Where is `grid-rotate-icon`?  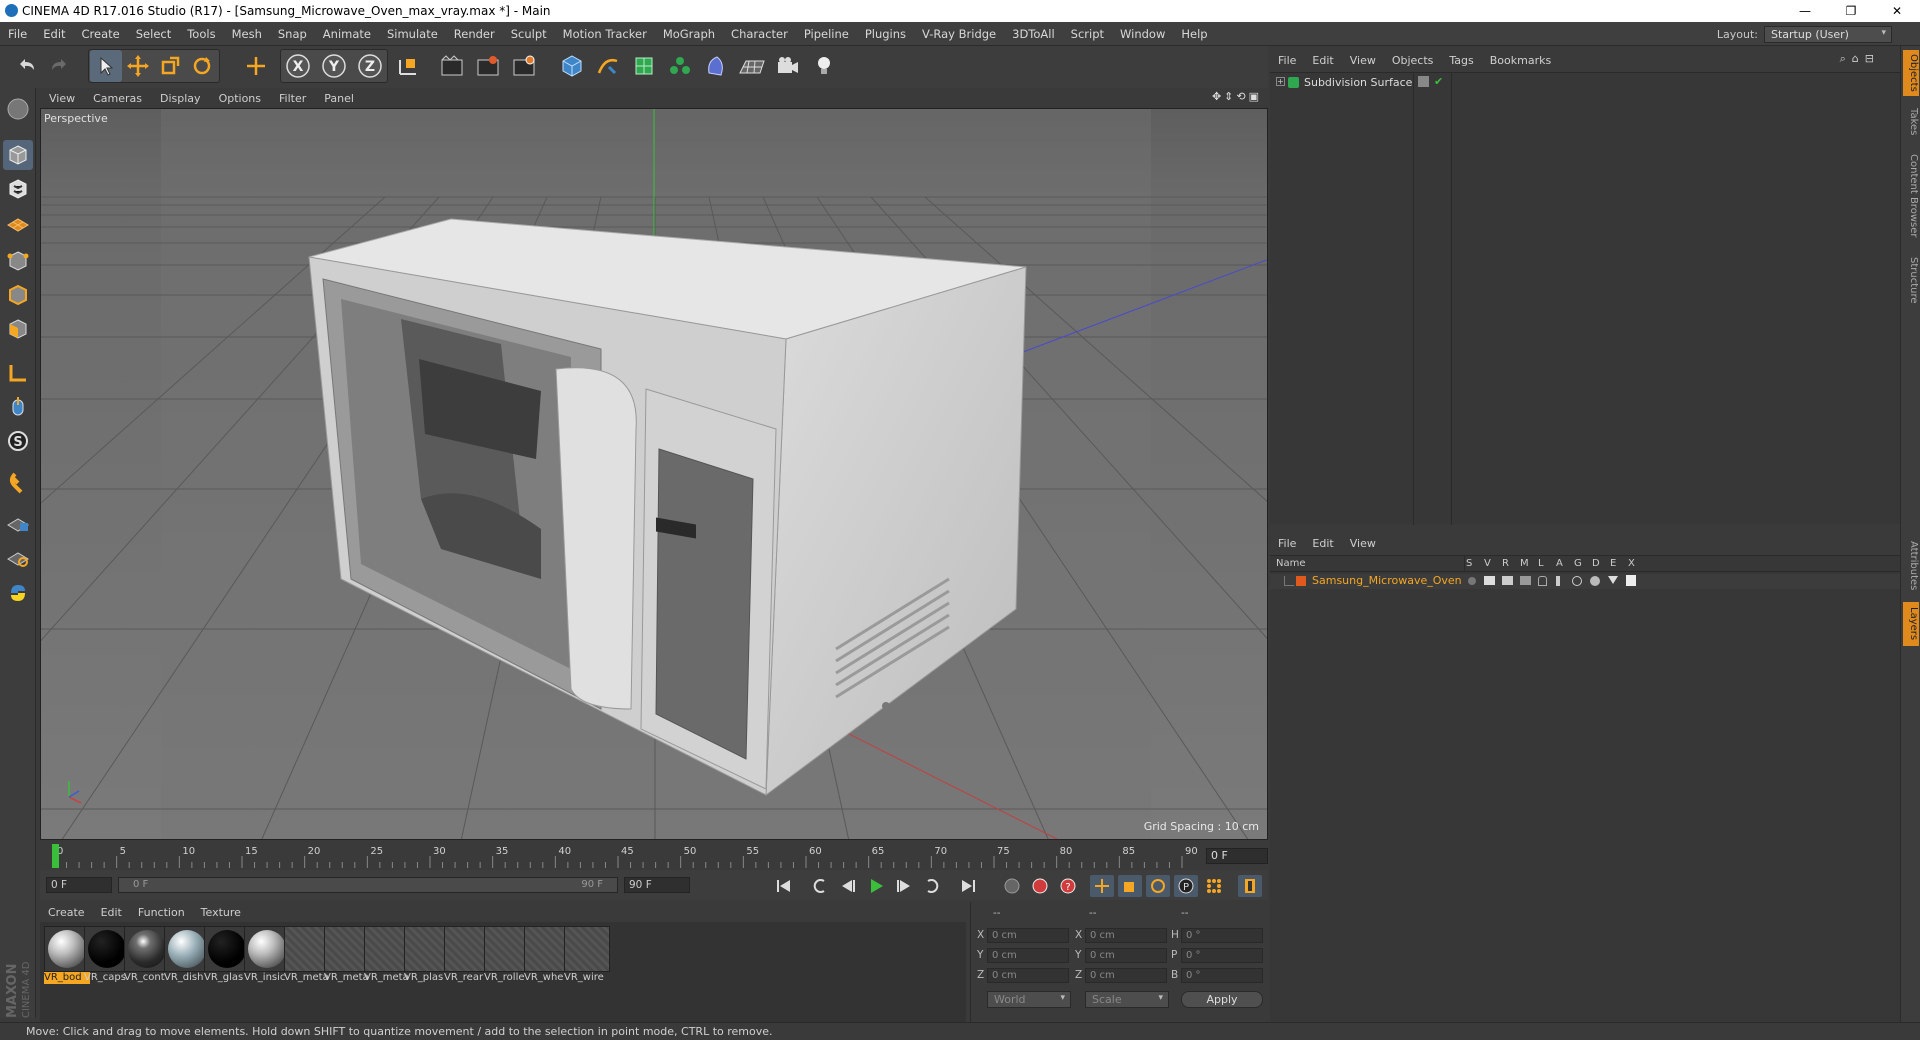 grid-rotate-icon is located at coordinates (18, 557).